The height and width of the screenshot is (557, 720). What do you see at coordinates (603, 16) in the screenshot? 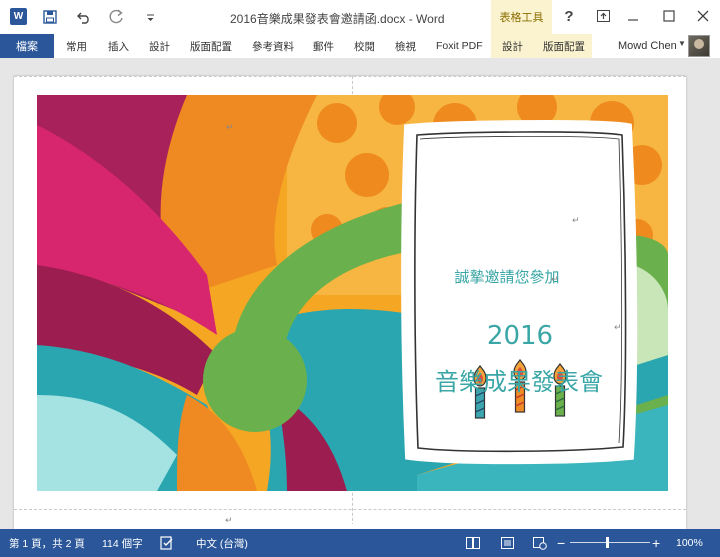
I see `ribbon-display-options-icon` at bounding box center [603, 16].